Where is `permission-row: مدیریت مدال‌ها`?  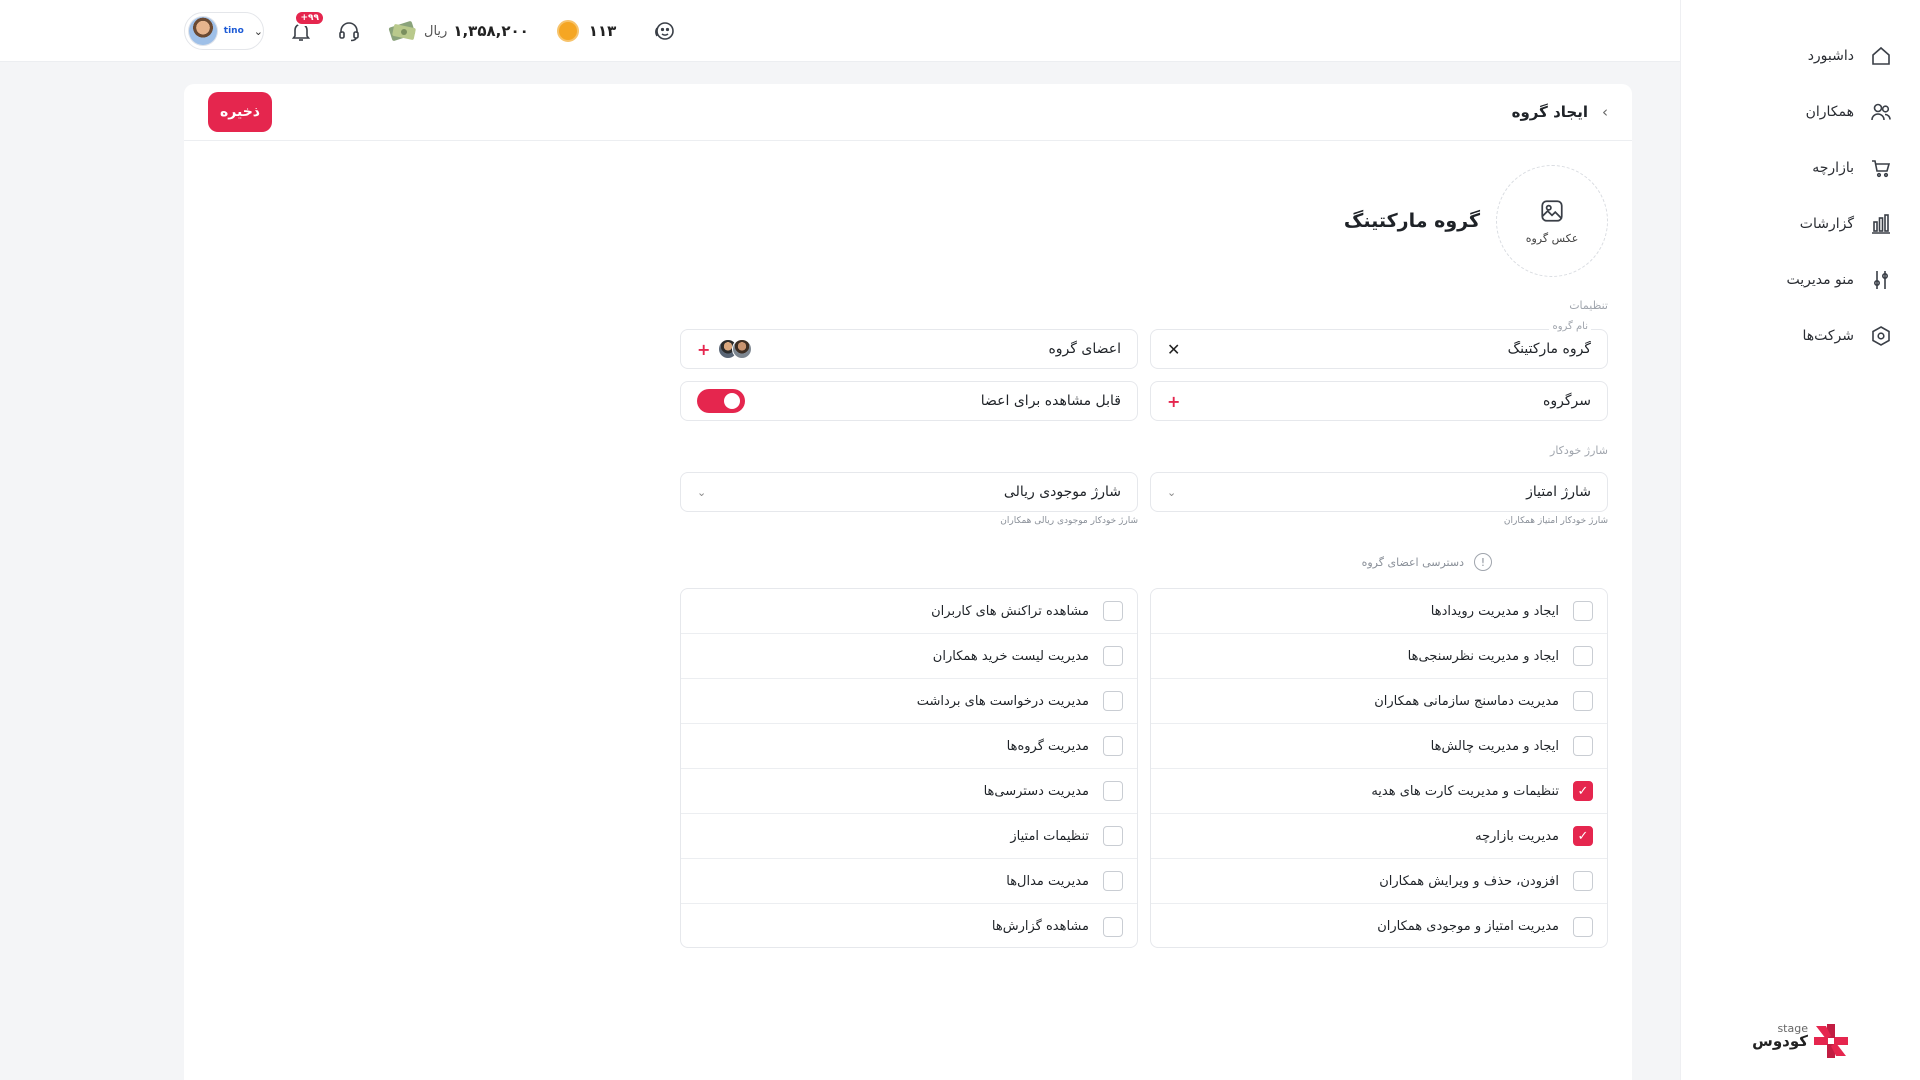 permission-row: مدیریت مدال‌ها is located at coordinates (909, 881).